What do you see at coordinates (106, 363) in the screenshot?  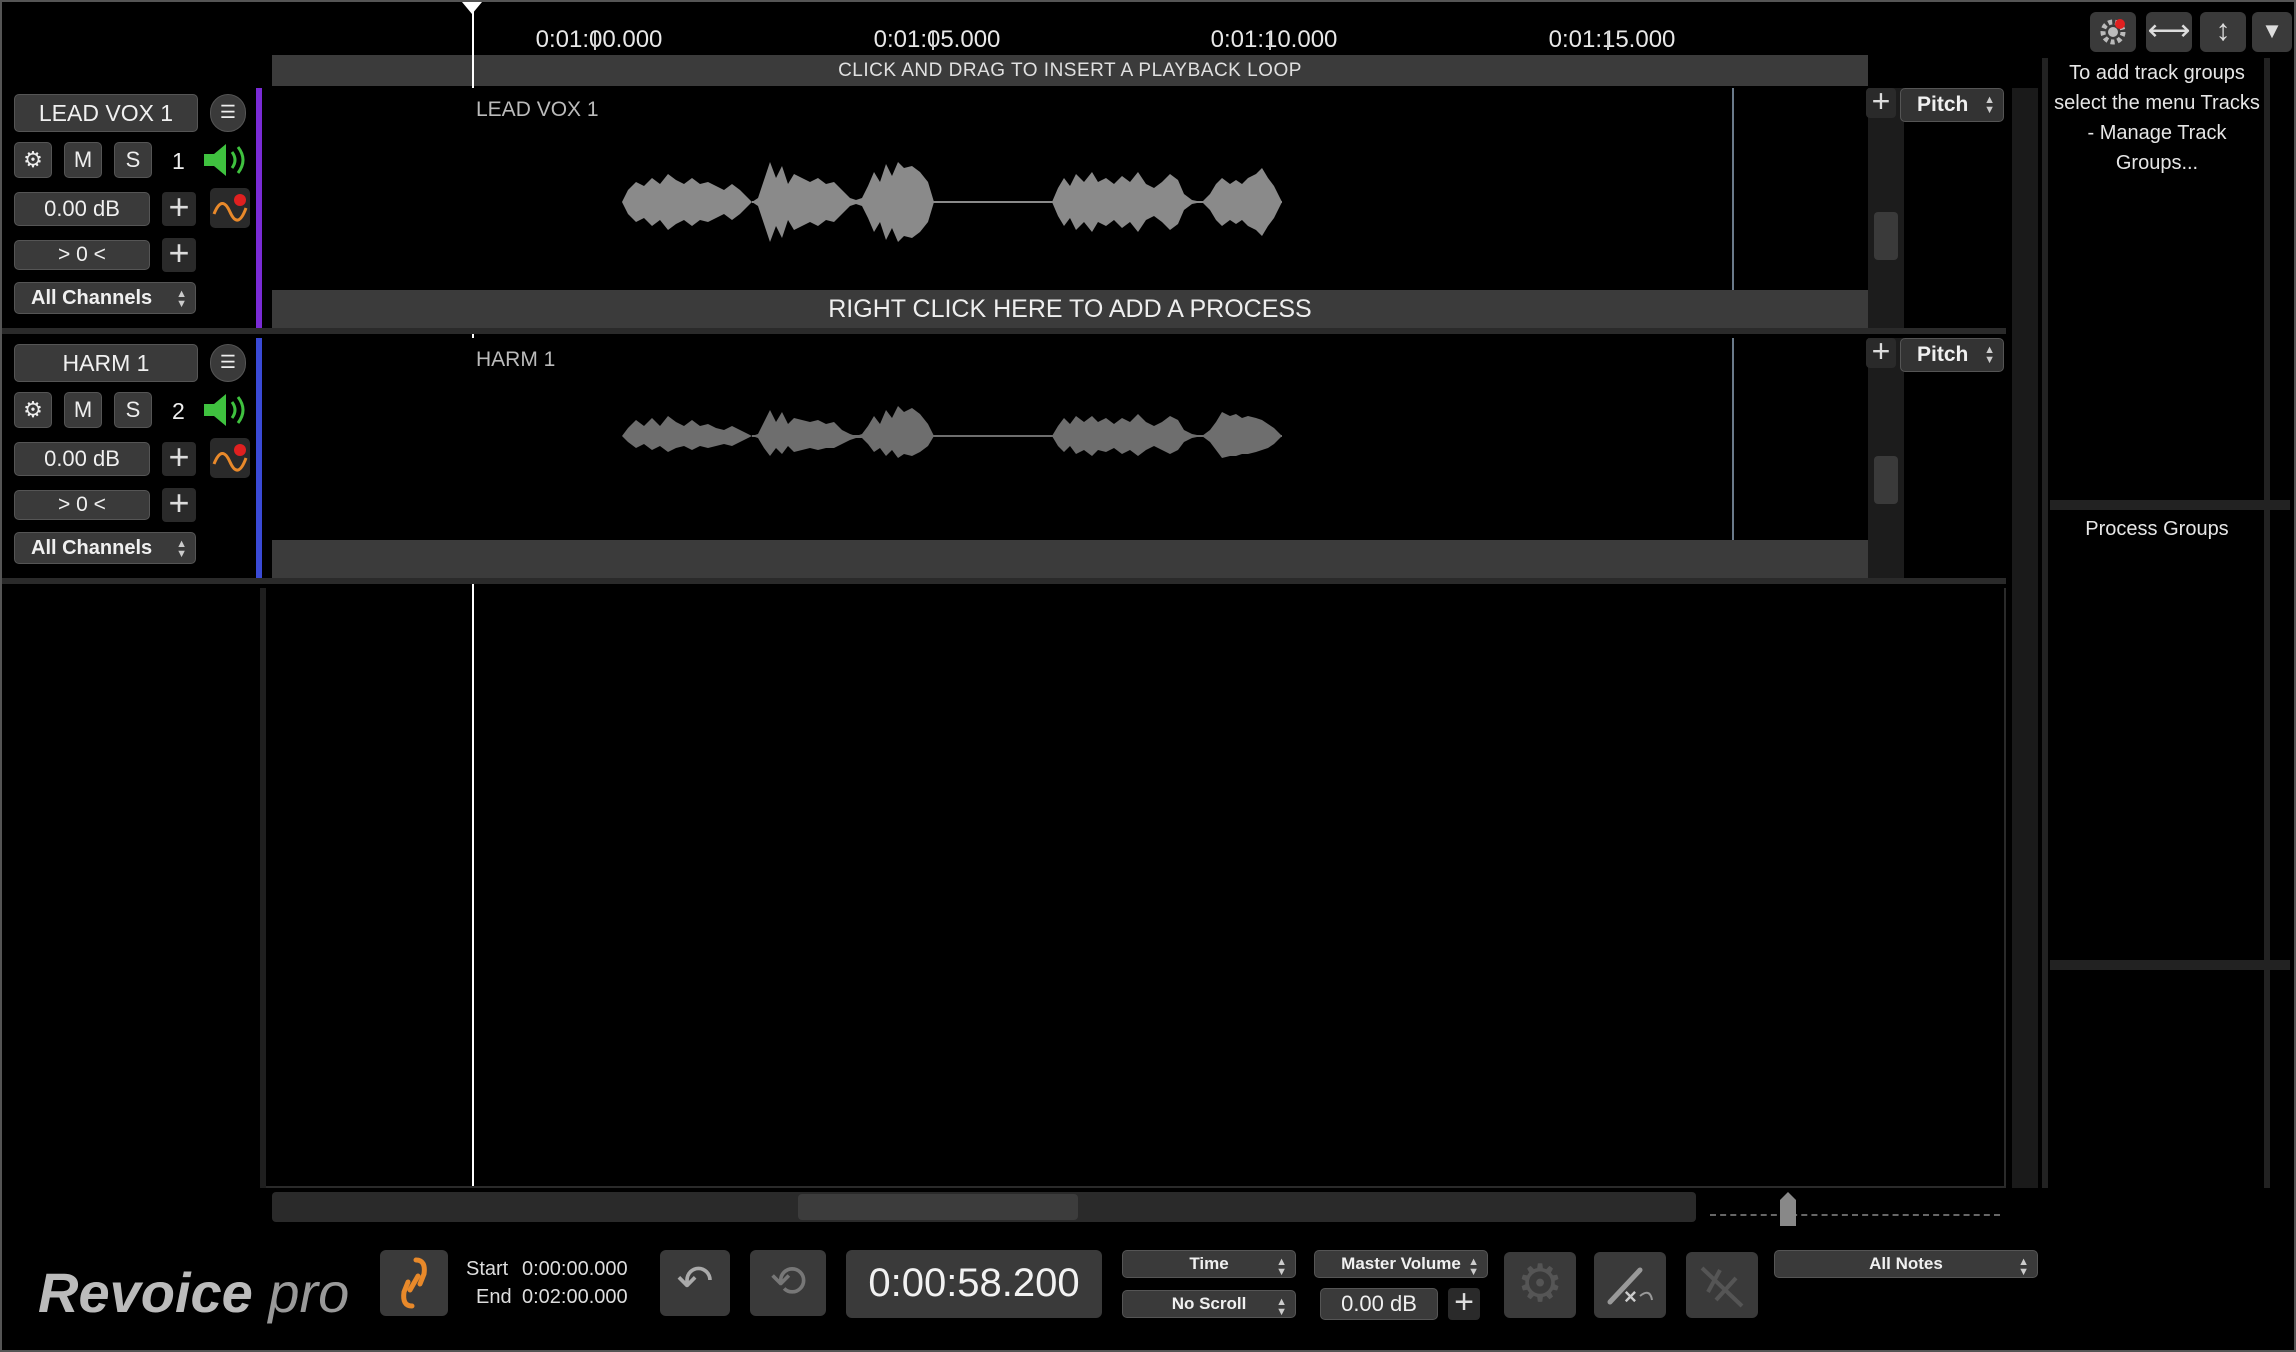 I see `track-name-button: HARM 1` at bounding box center [106, 363].